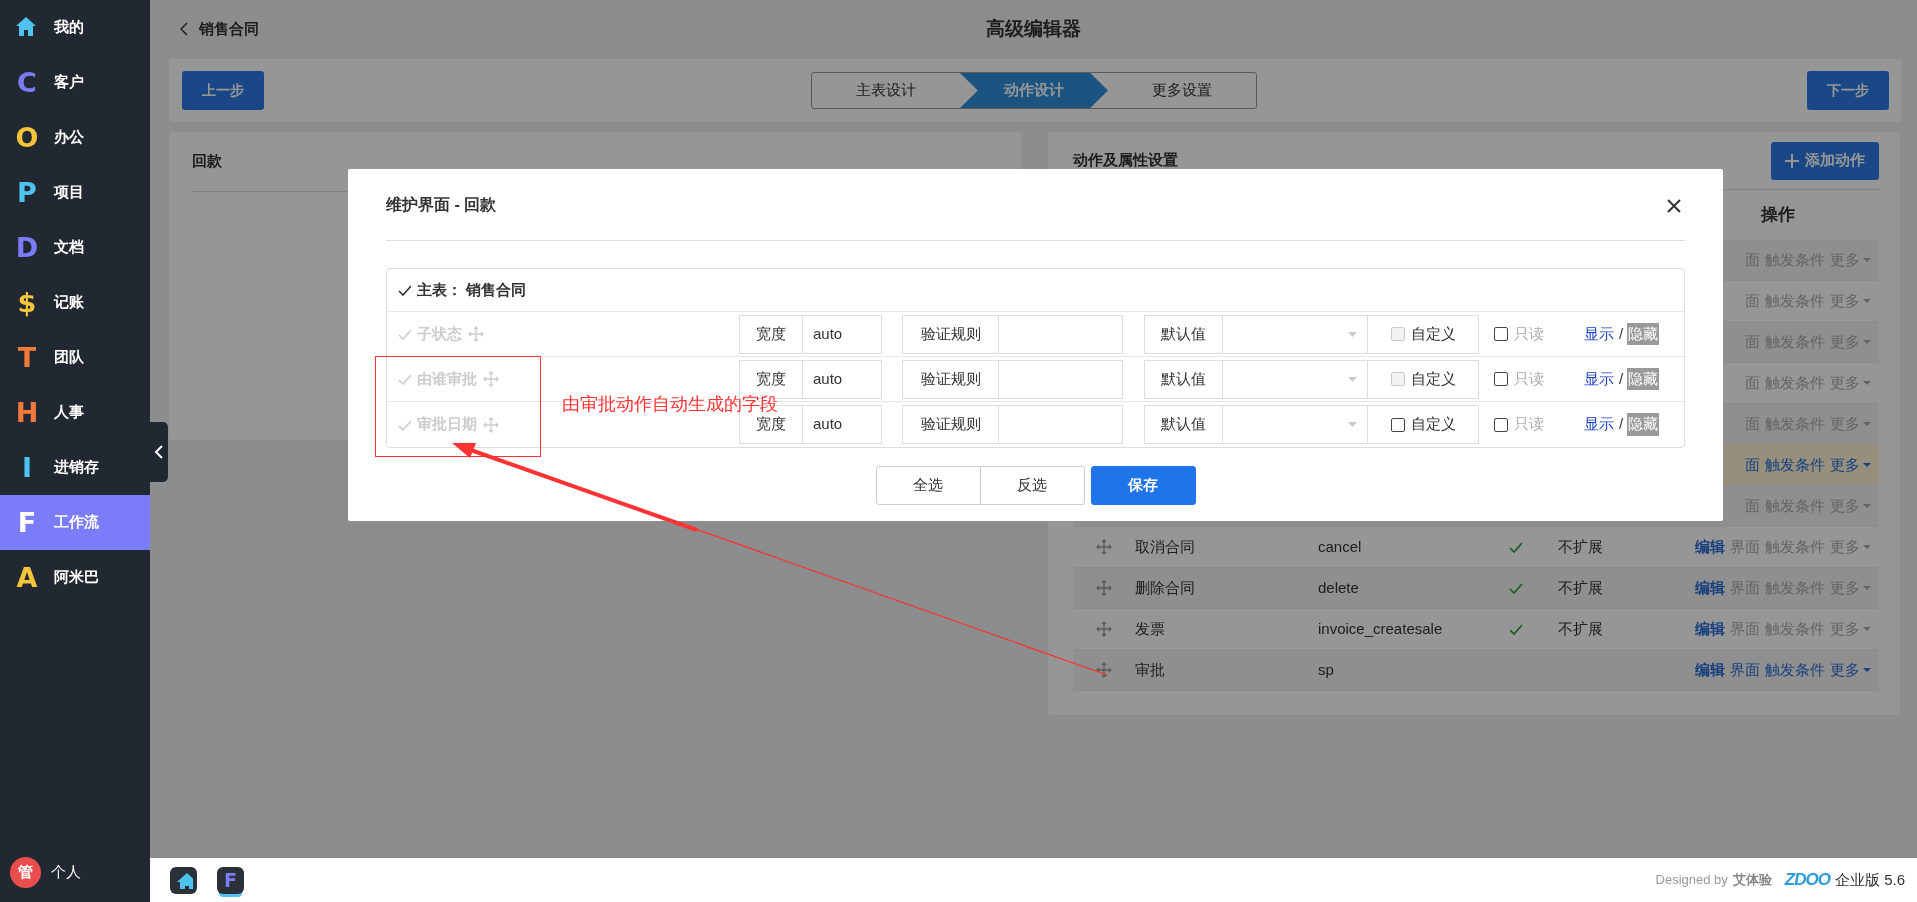 This screenshot has width=1917, height=902. Describe the element at coordinates (27, 137) in the screenshot. I see `letter-icon: O` at that location.